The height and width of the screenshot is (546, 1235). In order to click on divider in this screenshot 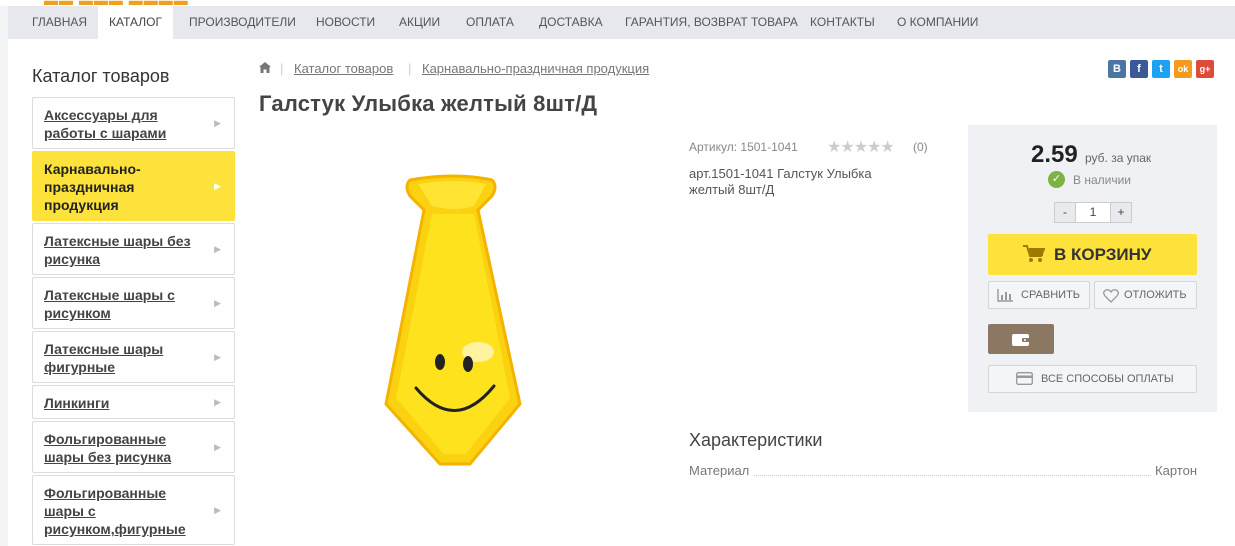, I will do `click(943, 475)`.